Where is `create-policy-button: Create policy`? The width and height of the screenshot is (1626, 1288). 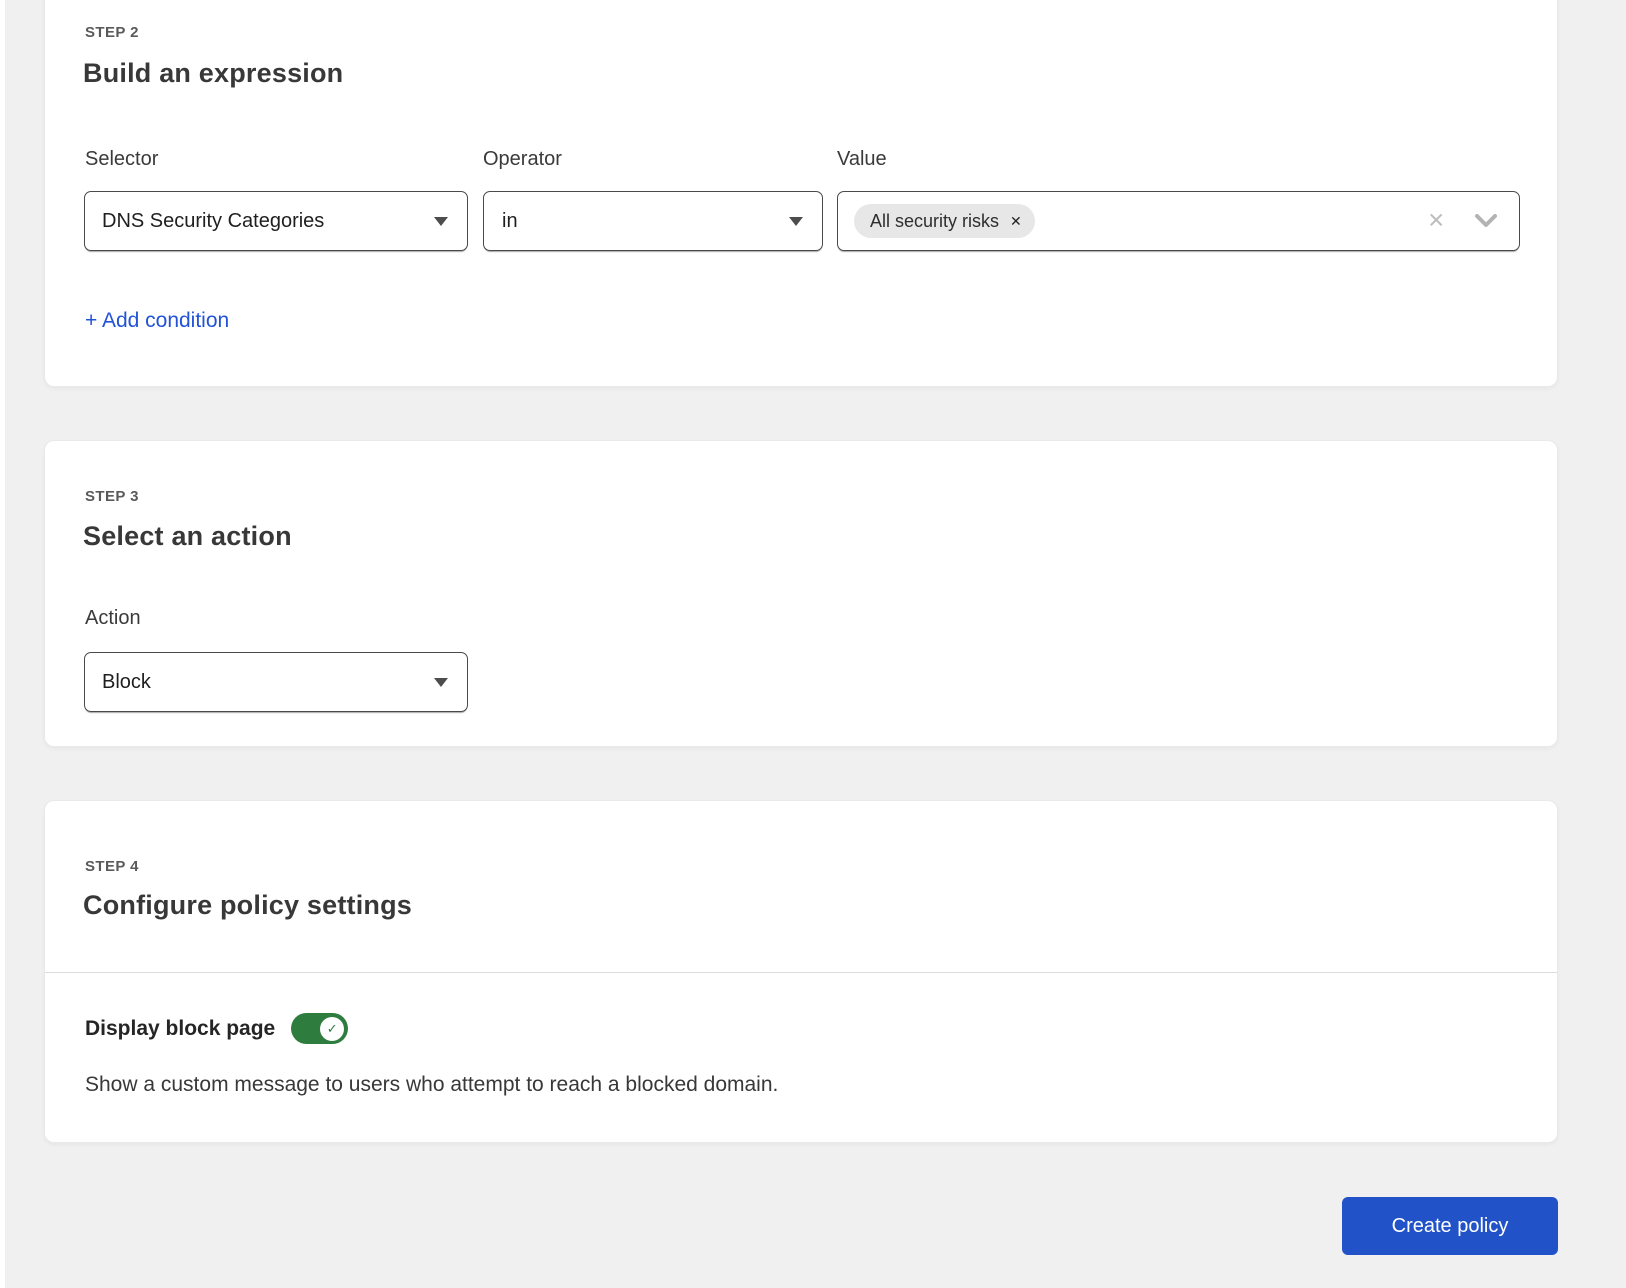 create-policy-button: Create policy is located at coordinates (1450, 1226).